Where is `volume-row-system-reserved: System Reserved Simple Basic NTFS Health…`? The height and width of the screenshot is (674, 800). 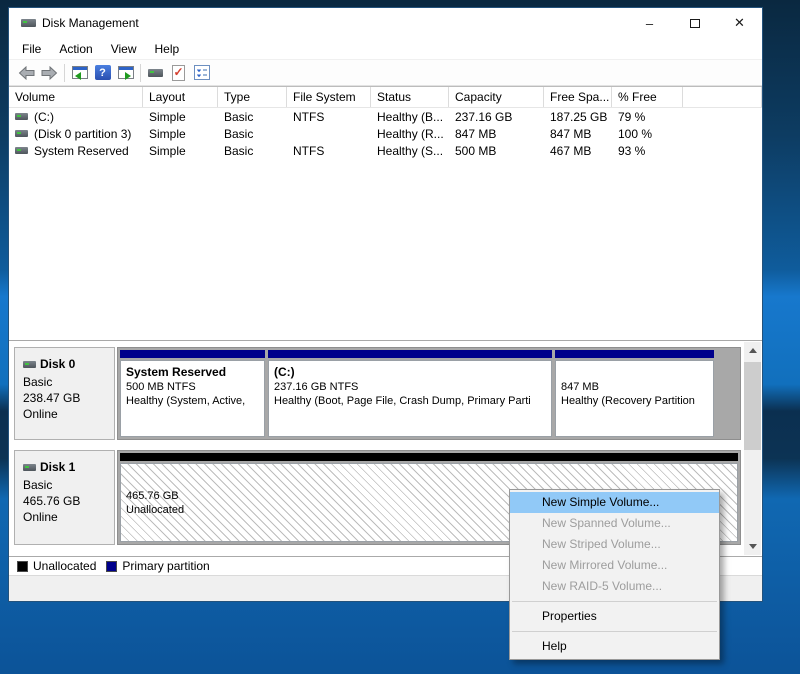
volume-row-system-reserved: System Reserved Simple Basic NTFS Health… is located at coordinates (385, 150).